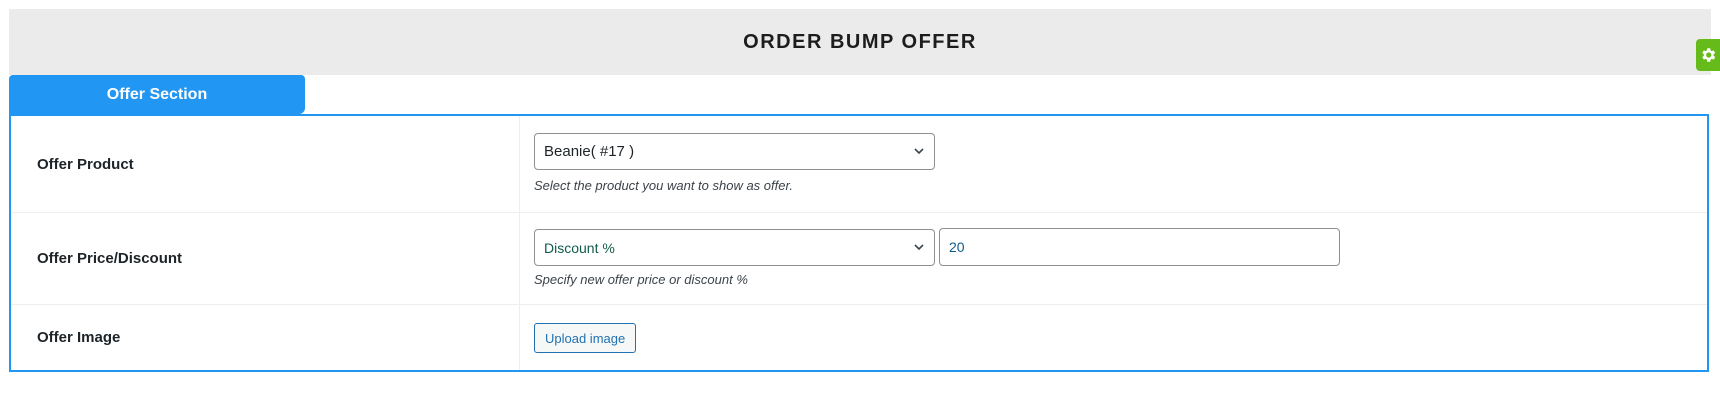  I want to click on offer-product-select-value: Beanie( #17 ), so click(589, 151).